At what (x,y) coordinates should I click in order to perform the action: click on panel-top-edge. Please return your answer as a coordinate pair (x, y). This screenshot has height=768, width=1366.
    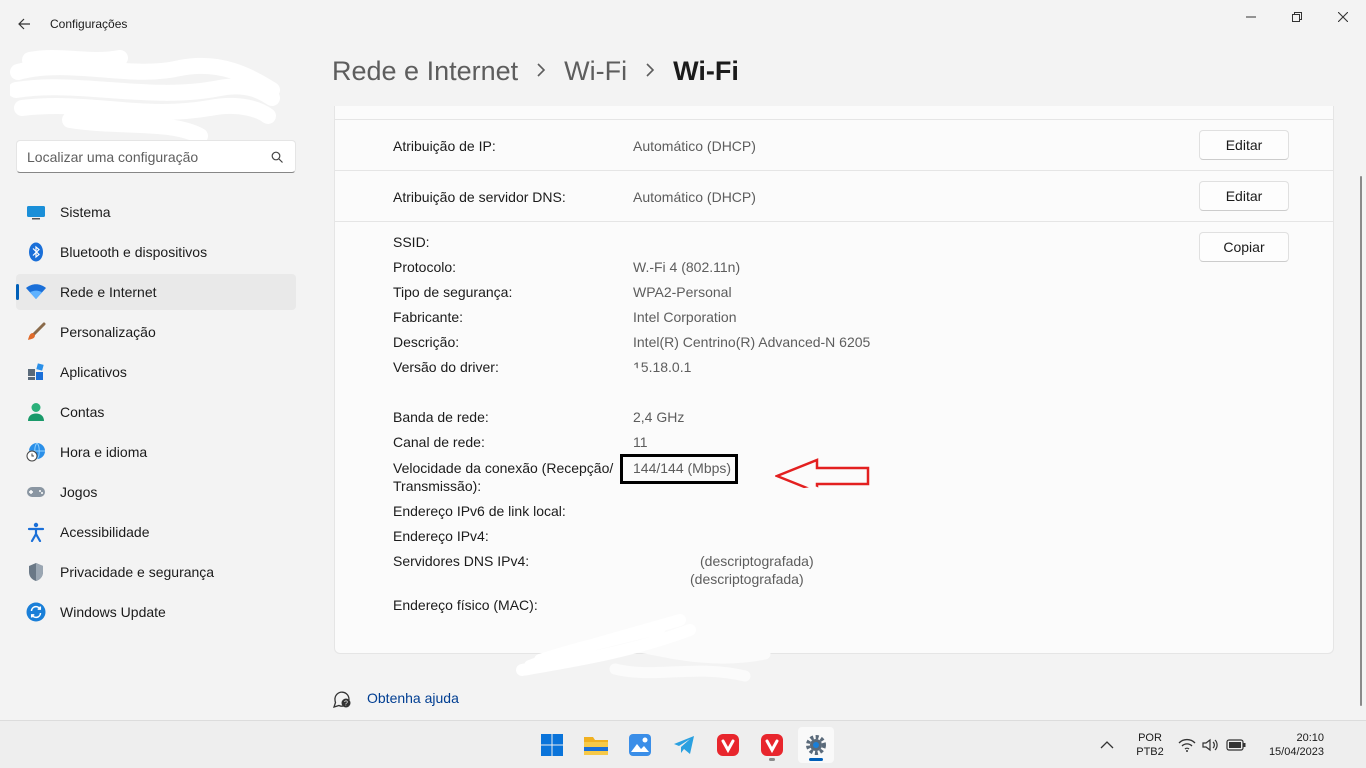
    Looking at the image, I should click on (834, 113).